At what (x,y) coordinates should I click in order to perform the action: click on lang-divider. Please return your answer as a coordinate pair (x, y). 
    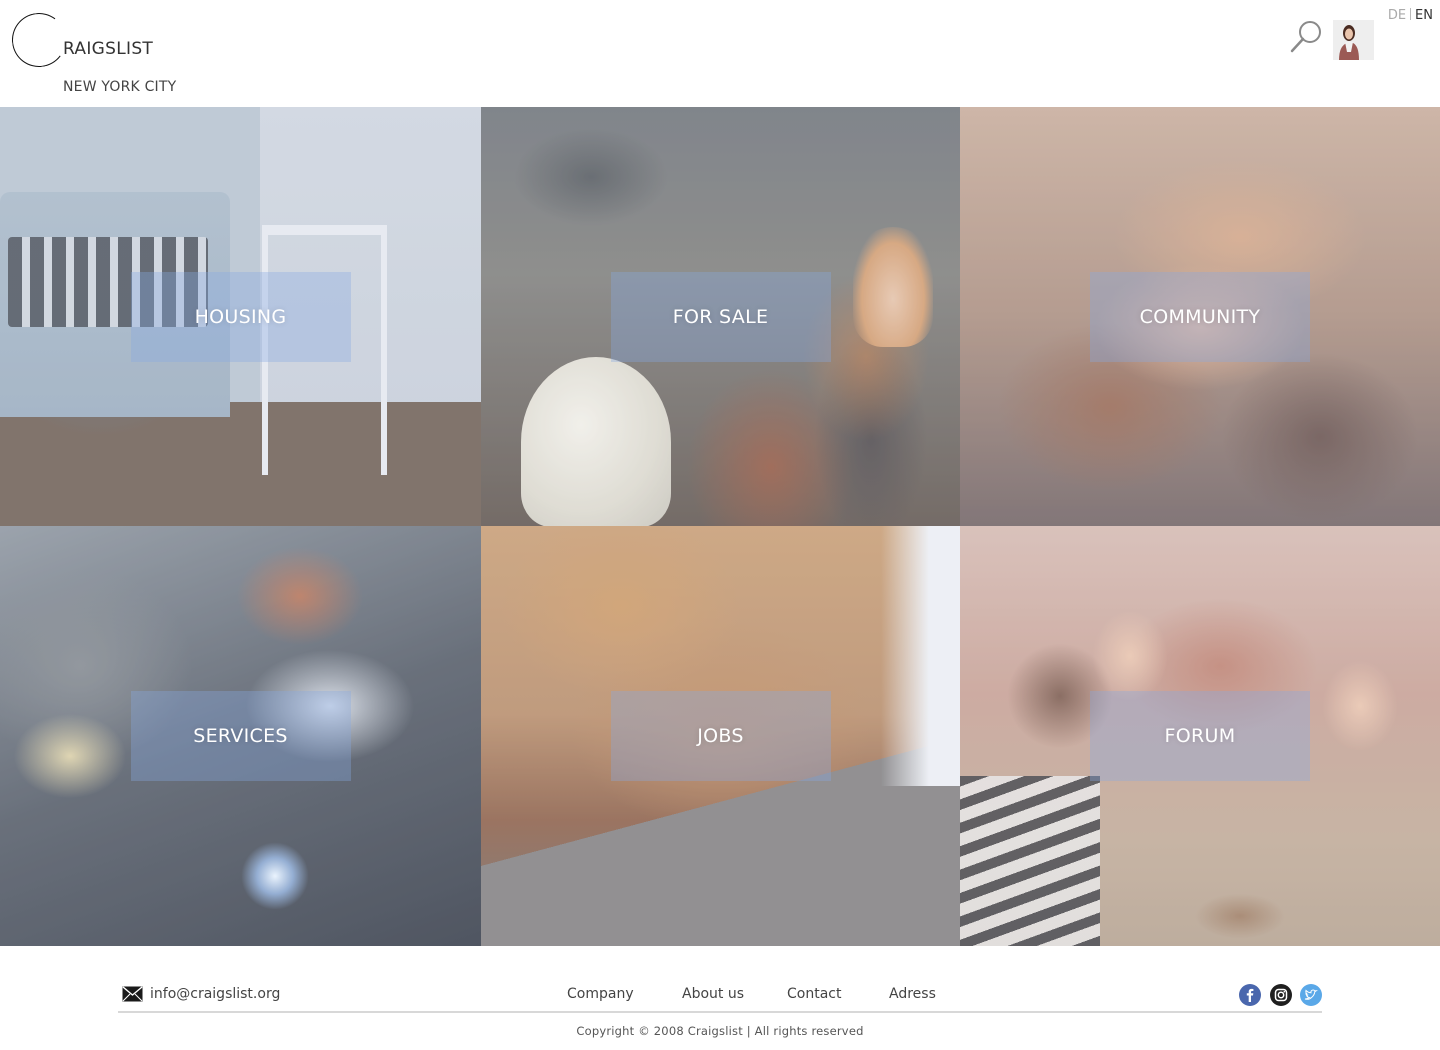
    Looking at the image, I should click on (1411, 14).